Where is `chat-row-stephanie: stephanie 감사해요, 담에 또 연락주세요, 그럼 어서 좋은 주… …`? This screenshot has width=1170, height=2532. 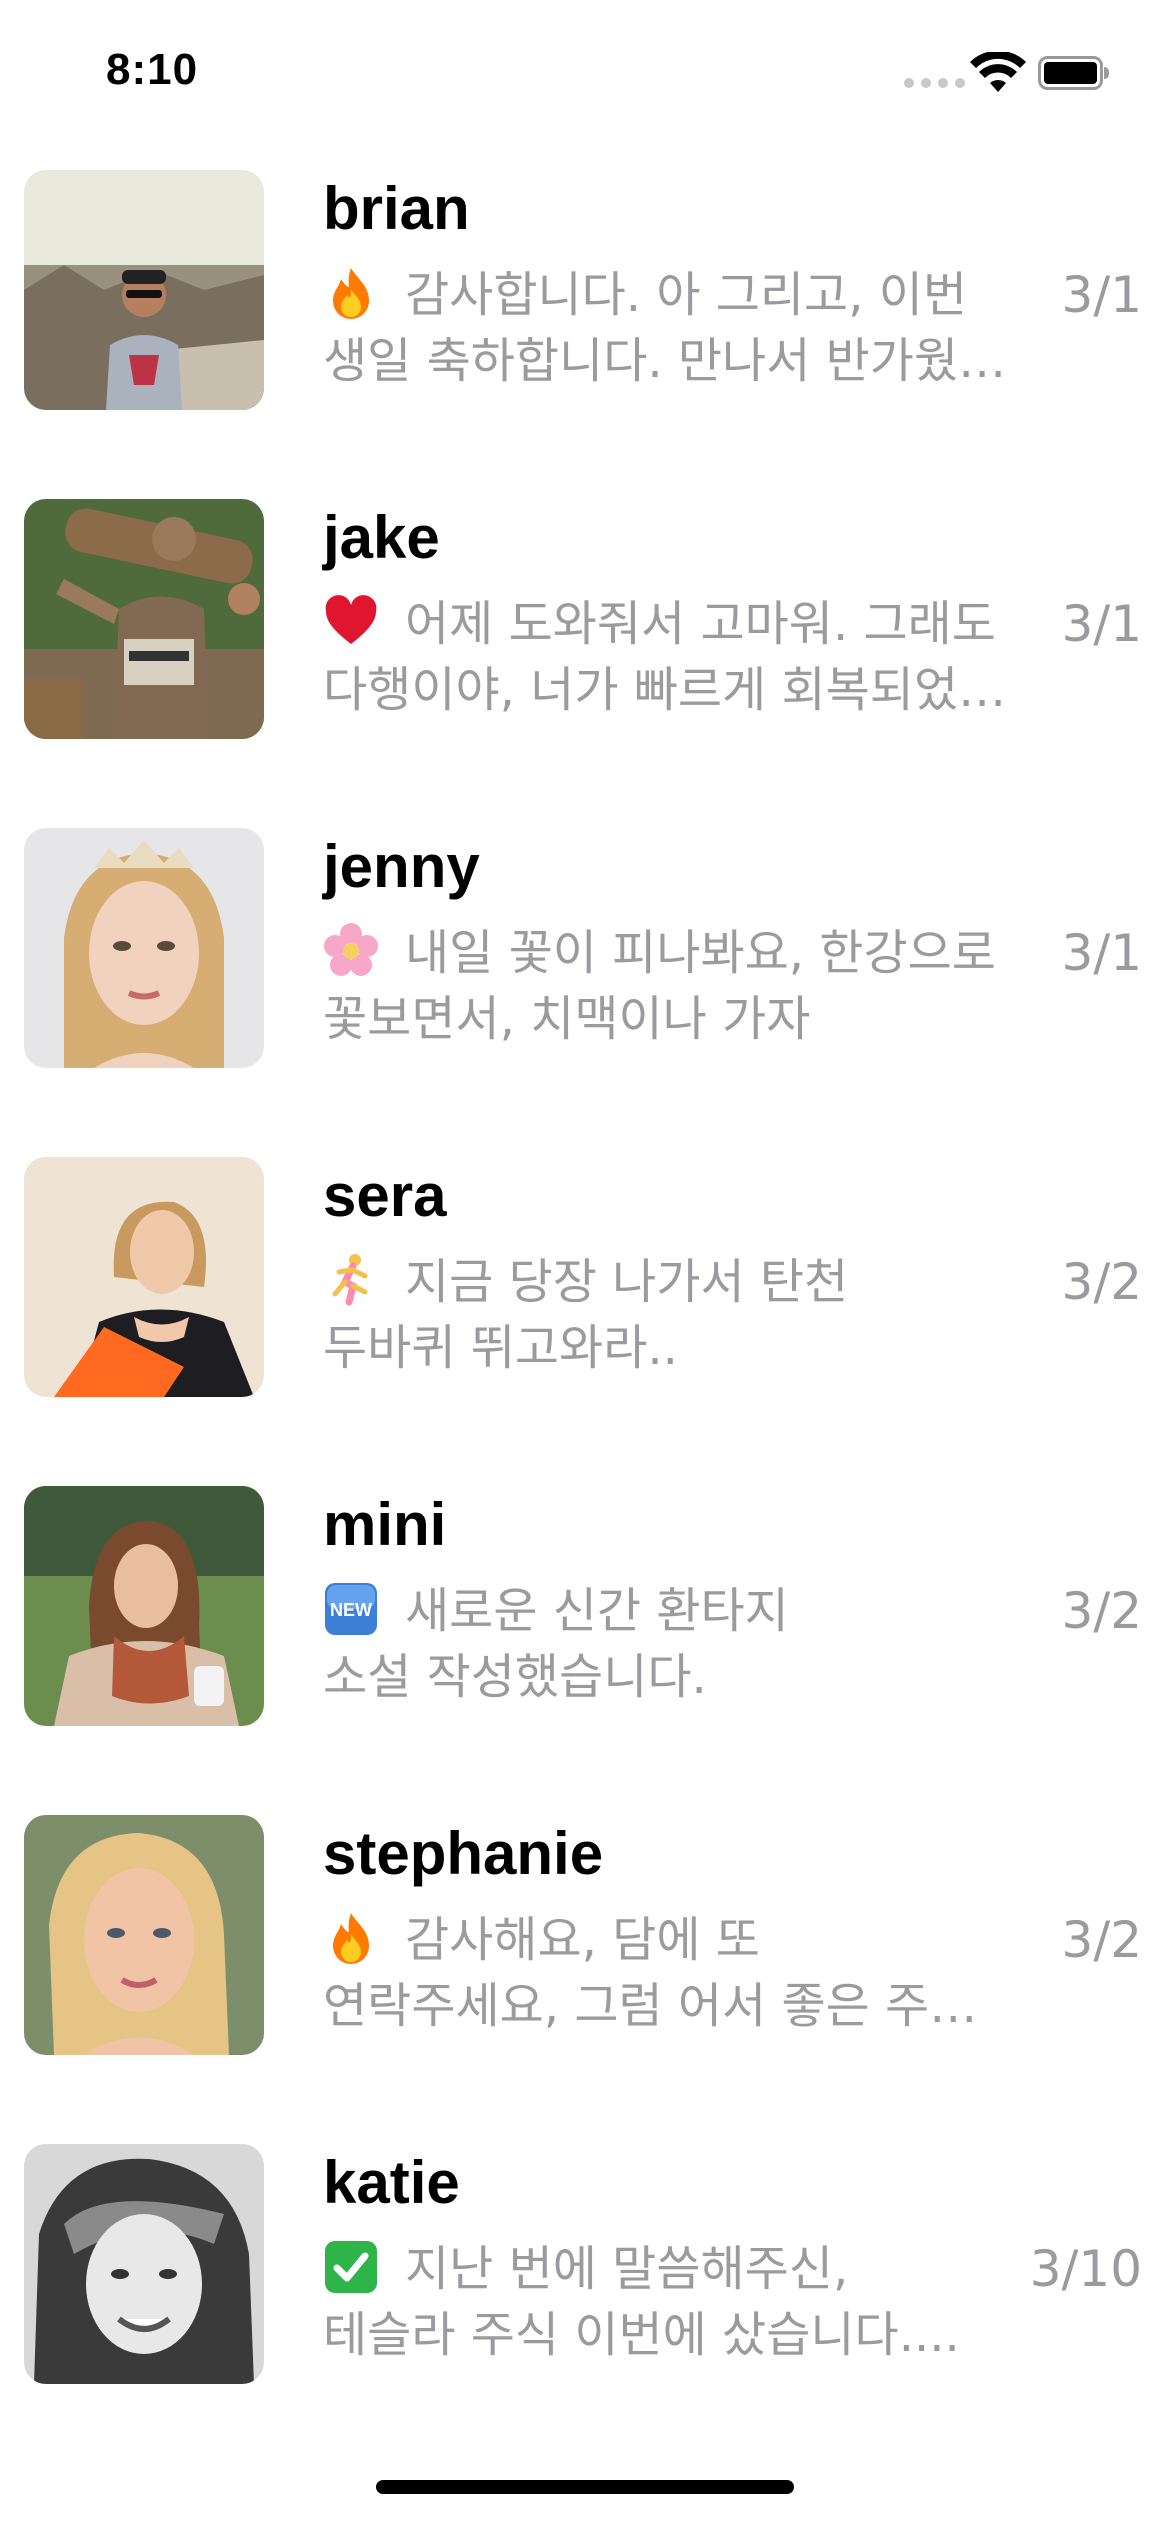 chat-row-stephanie: stephanie 감사해요, 담에 또 연락주세요, 그럼 어서 좋은 주… … is located at coordinates (585, 1979).